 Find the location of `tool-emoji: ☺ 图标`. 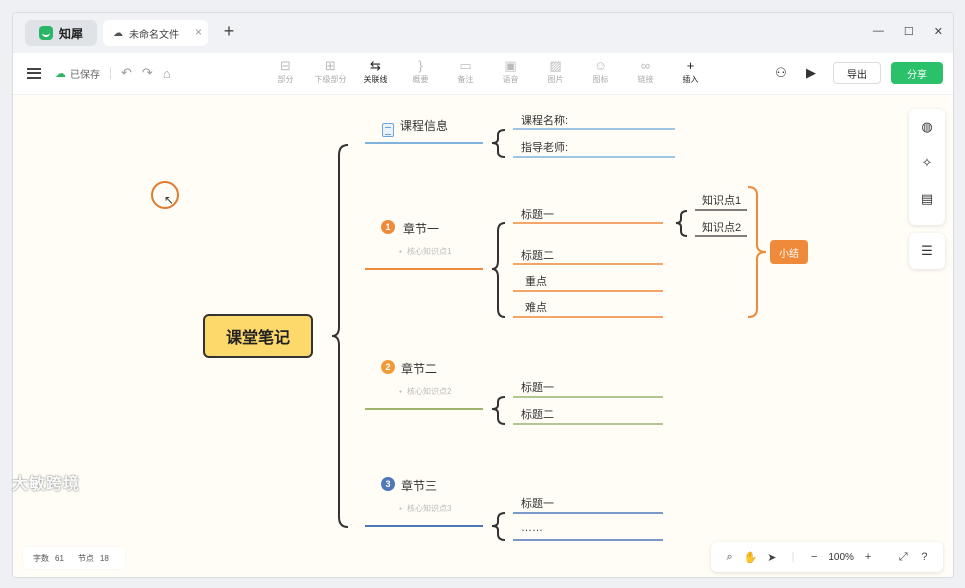

tool-emoji: ☺ 图标 is located at coordinates (600, 71).